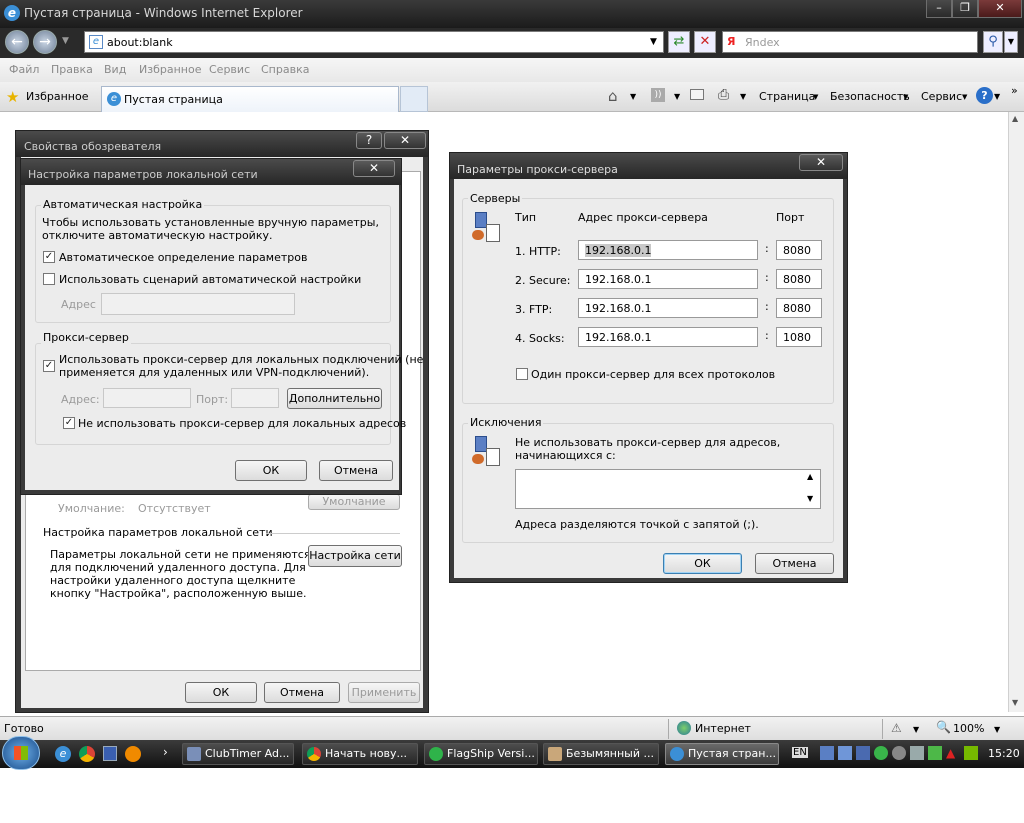  What do you see at coordinates (965, 9) in the screenshot?
I see `maximize-button: ❐` at bounding box center [965, 9].